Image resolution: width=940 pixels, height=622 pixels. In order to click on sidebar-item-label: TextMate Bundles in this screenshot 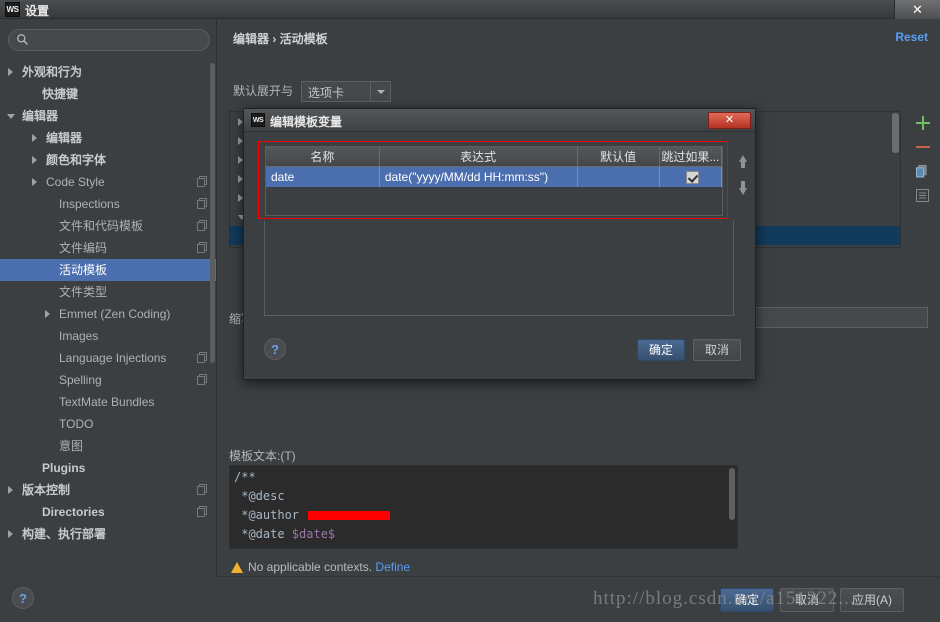, I will do `click(107, 402)`.